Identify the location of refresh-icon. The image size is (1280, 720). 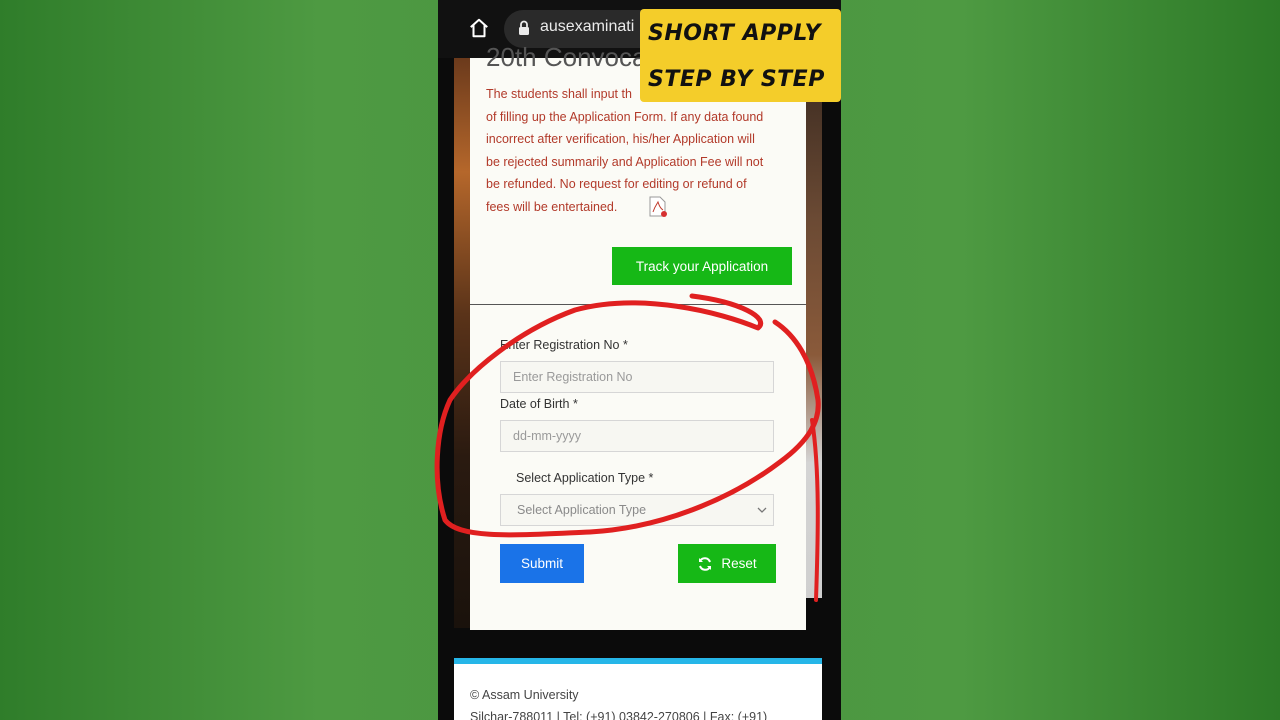
(705, 563).